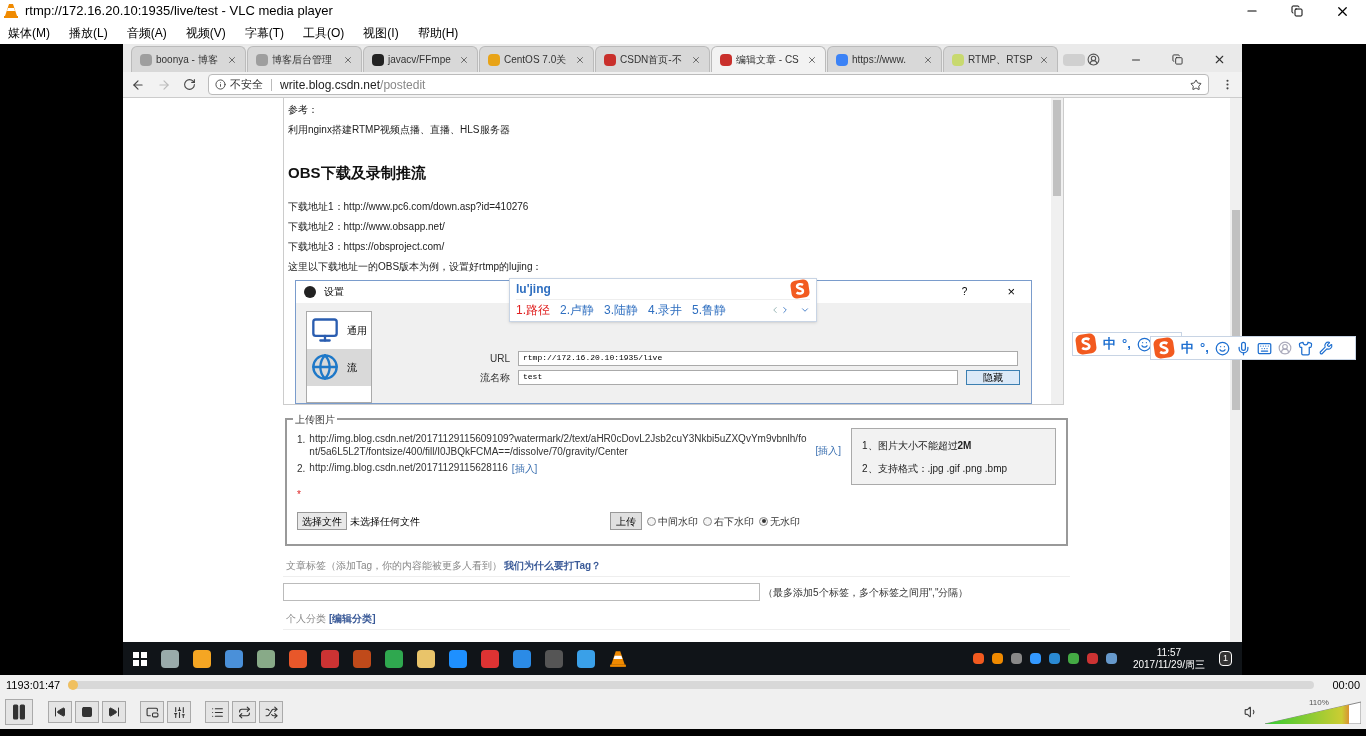 This screenshot has width=1366, height=736. I want to click on pause-button, so click(19, 712).